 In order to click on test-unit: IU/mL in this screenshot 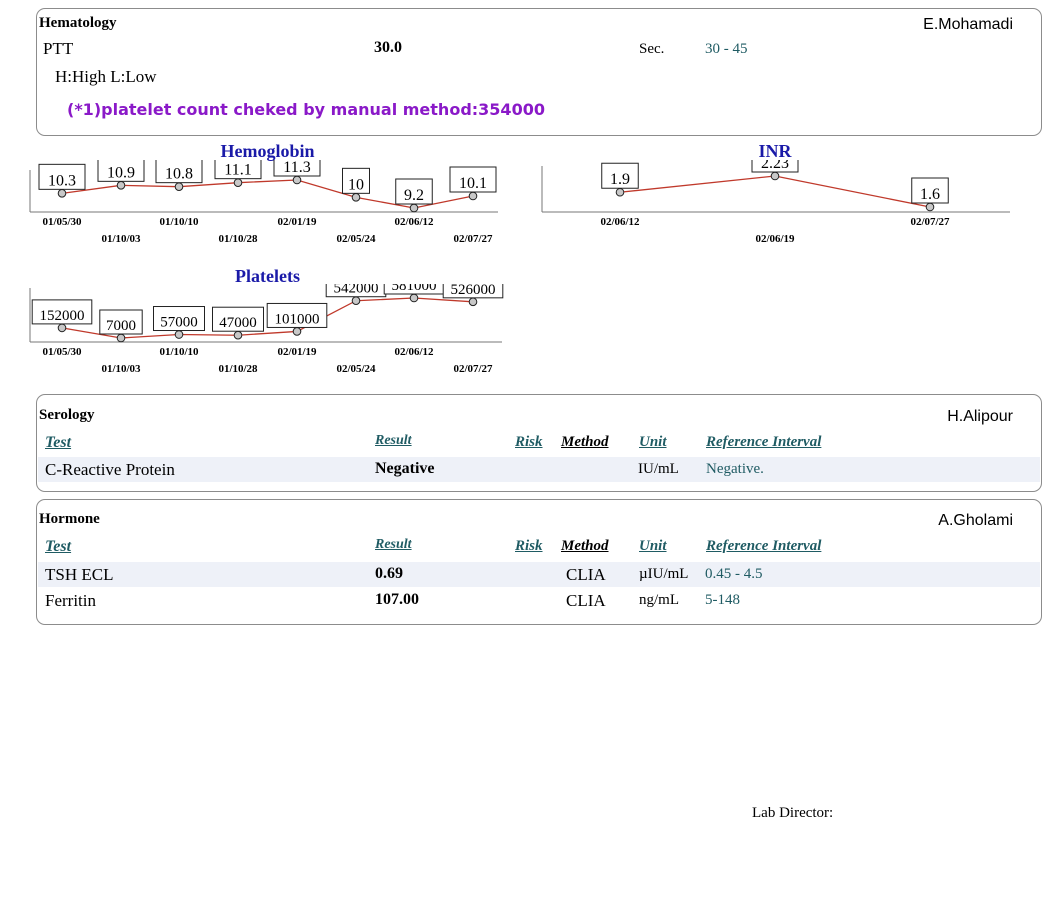, I will do `click(658, 469)`.